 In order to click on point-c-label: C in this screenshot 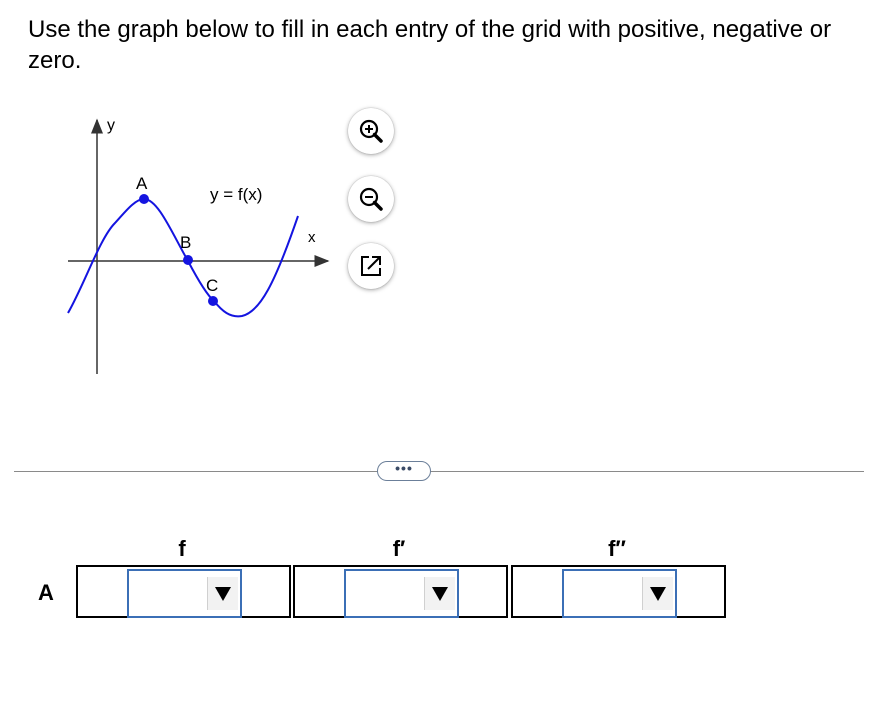, I will do `click(212, 285)`.